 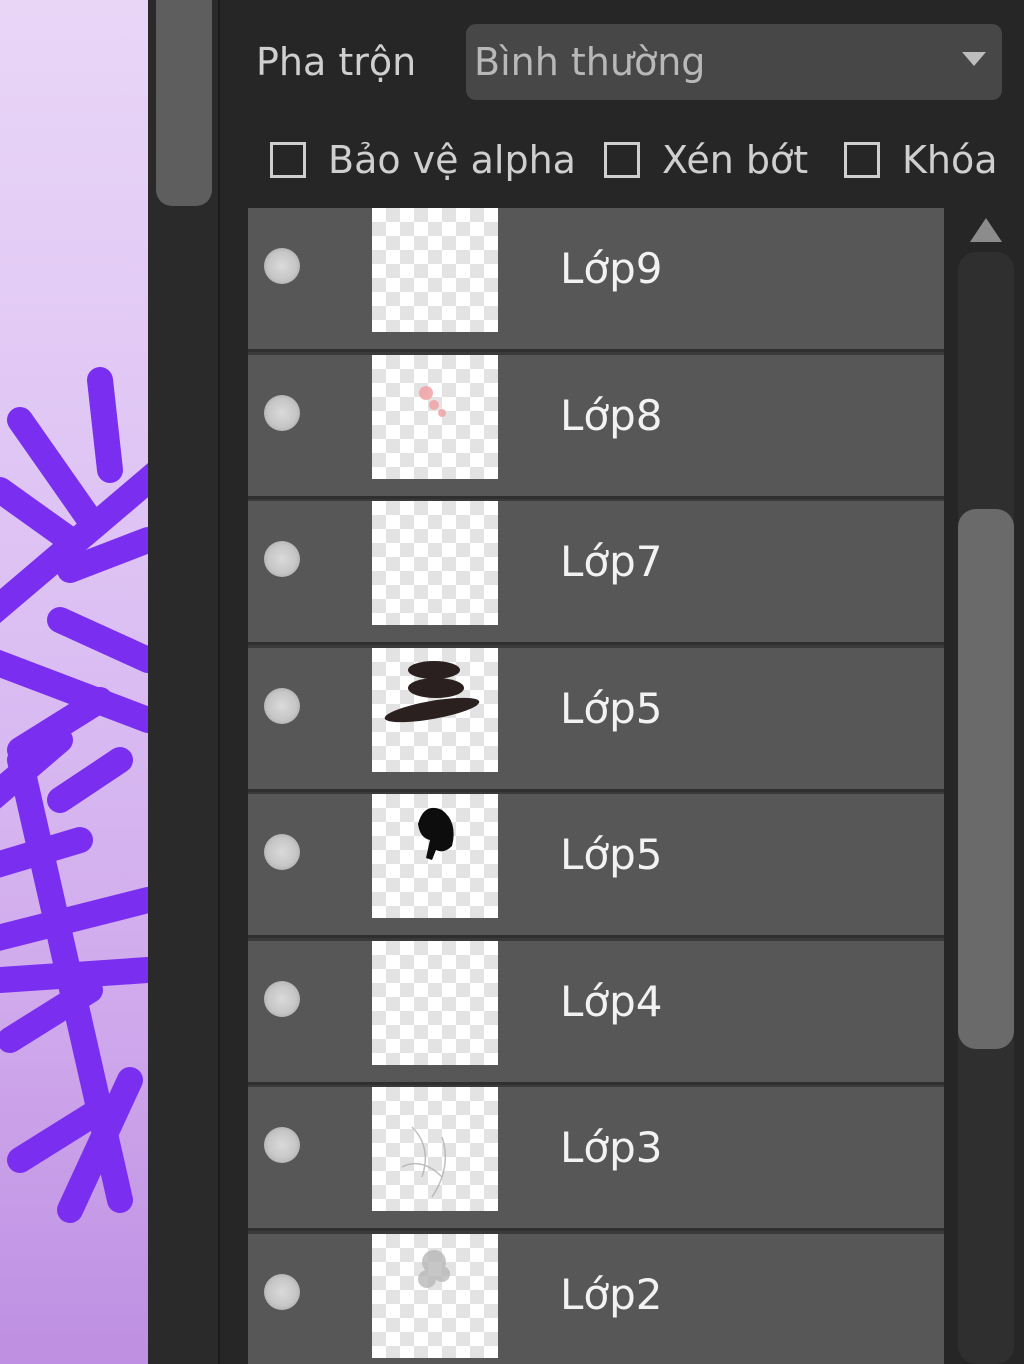 I want to click on canvas-scrollbar-thumb, so click(x=184, y=103).